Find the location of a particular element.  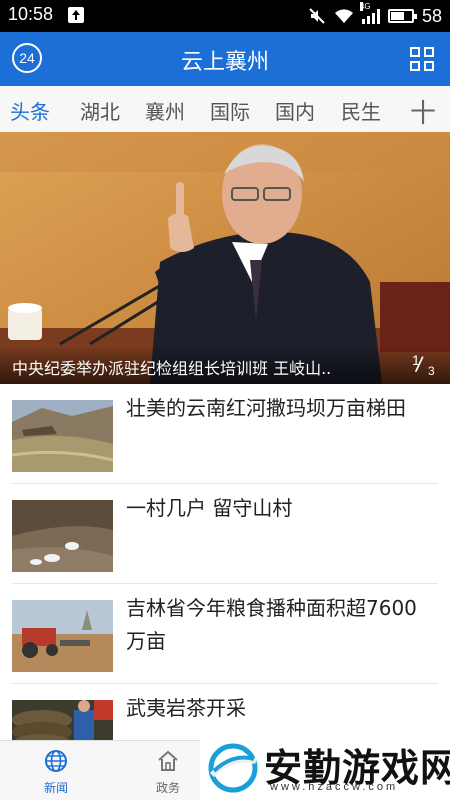

news-title: 壮美的云南红河撒玛坝万亩梯田 is located at coordinates (266, 408).